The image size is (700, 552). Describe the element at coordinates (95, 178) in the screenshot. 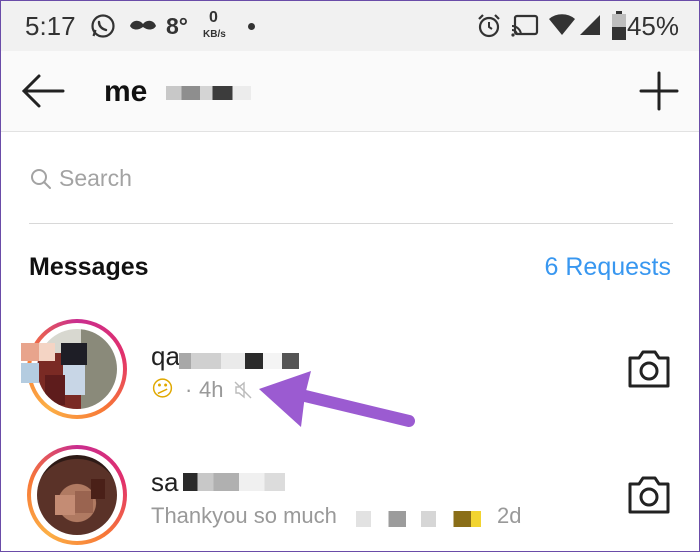

I see `search-placeholder: Search` at that location.